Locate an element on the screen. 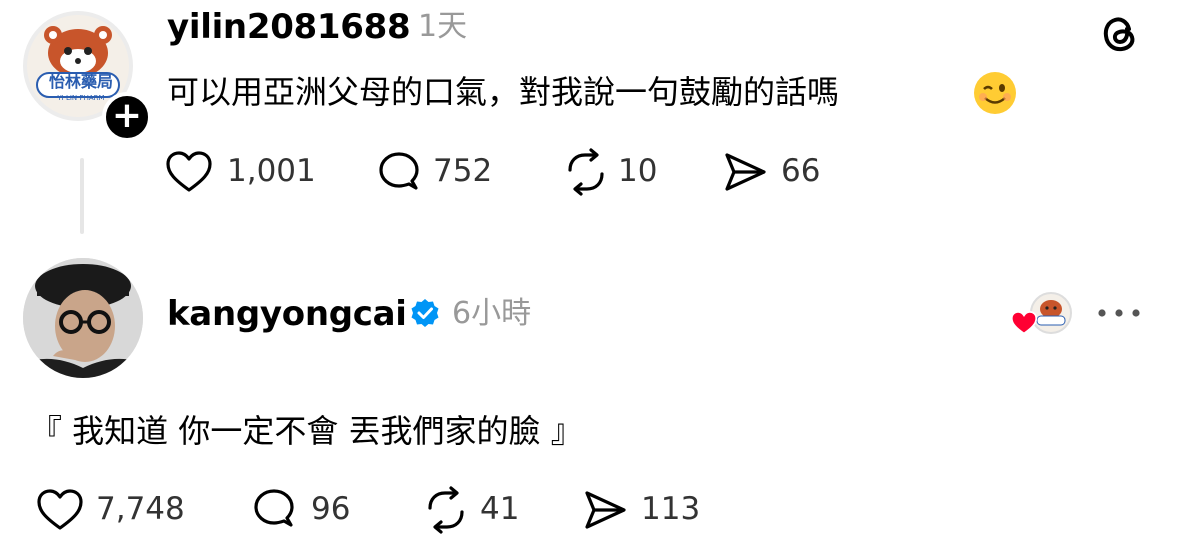 The width and height of the screenshot is (1179, 536). reply-username: kangyongcai is located at coordinates (287, 314).